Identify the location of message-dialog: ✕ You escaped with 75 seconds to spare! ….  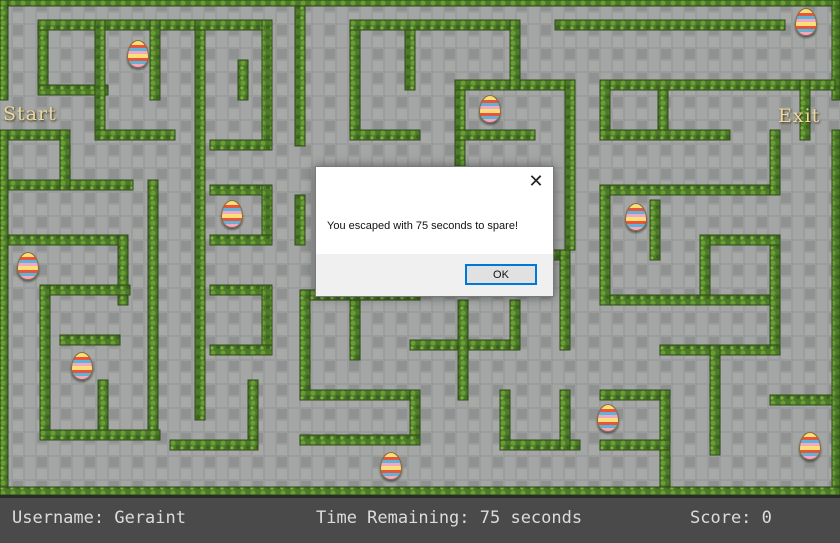
(434, 231).